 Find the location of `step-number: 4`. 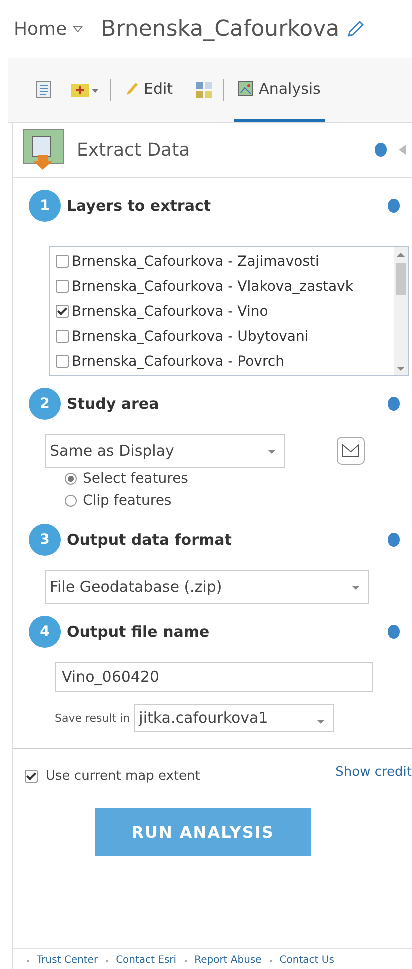

step-number: 4 is located at coordinates (45, 632).